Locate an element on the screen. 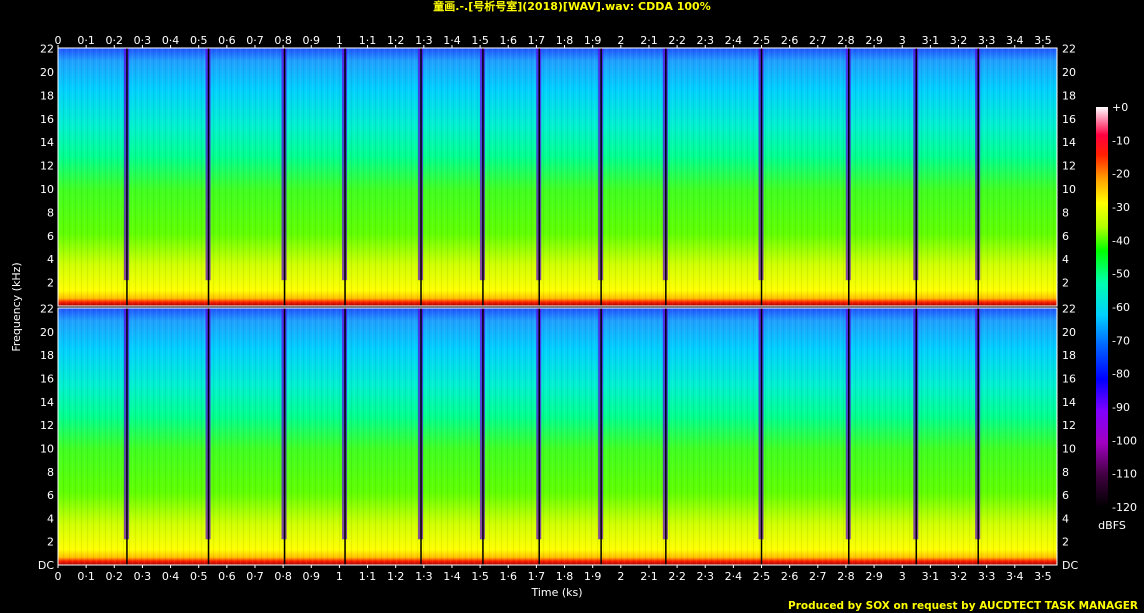 The height and width of the screenshot is (613, 1144). x-tick-label: 3·2 is located at coordinates (959, 576).